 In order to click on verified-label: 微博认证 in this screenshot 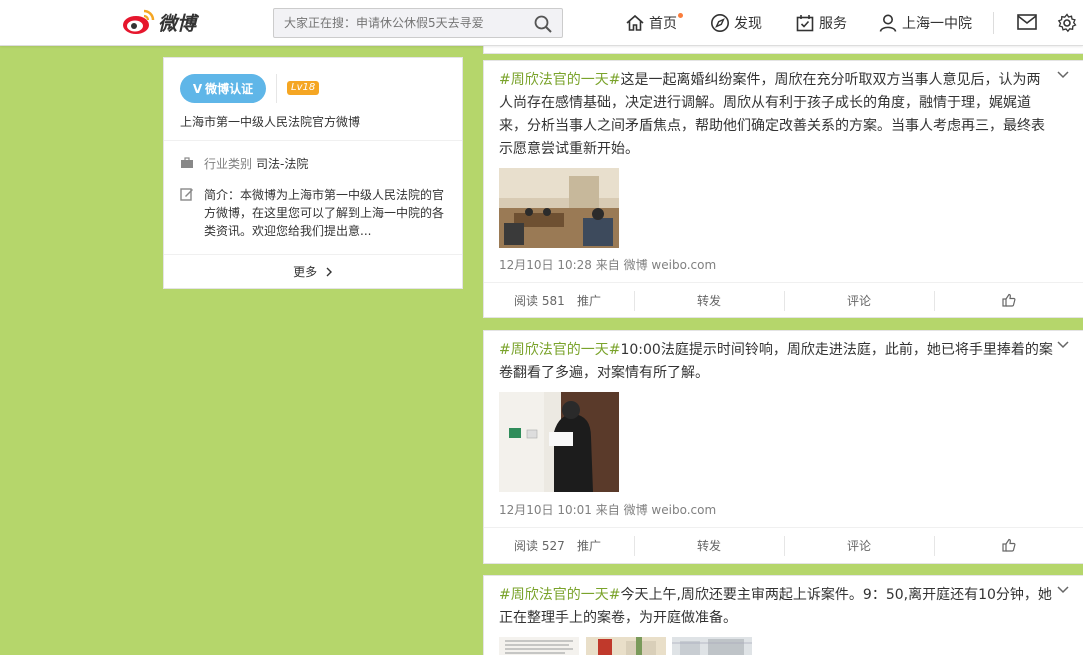, I will do `click(229, 89)`.